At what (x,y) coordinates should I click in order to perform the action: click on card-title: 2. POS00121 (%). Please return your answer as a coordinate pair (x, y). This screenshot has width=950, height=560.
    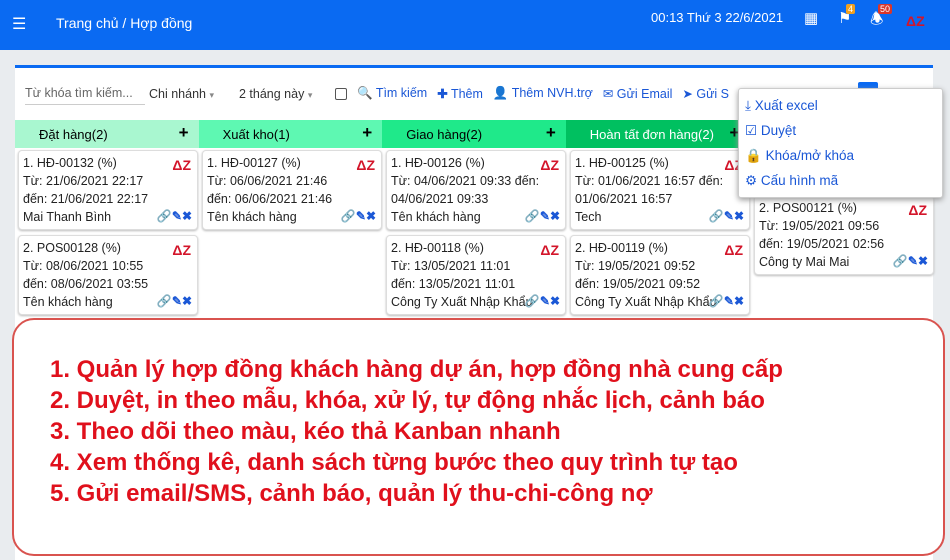
    Looking at the image, I should click on (808, 208).